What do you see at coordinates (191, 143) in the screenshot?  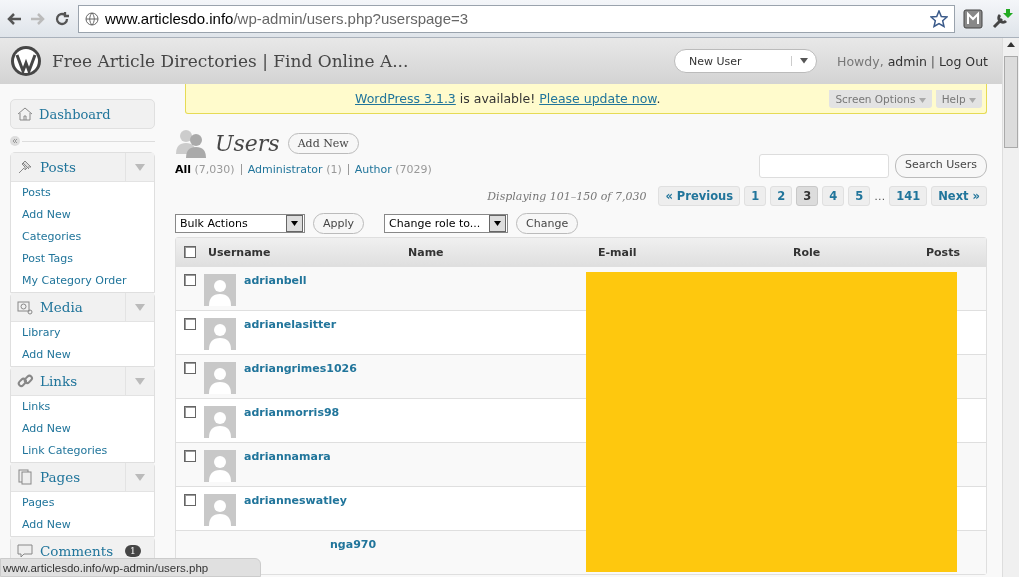 I see `users-icon` at bounding box center [191, 143].